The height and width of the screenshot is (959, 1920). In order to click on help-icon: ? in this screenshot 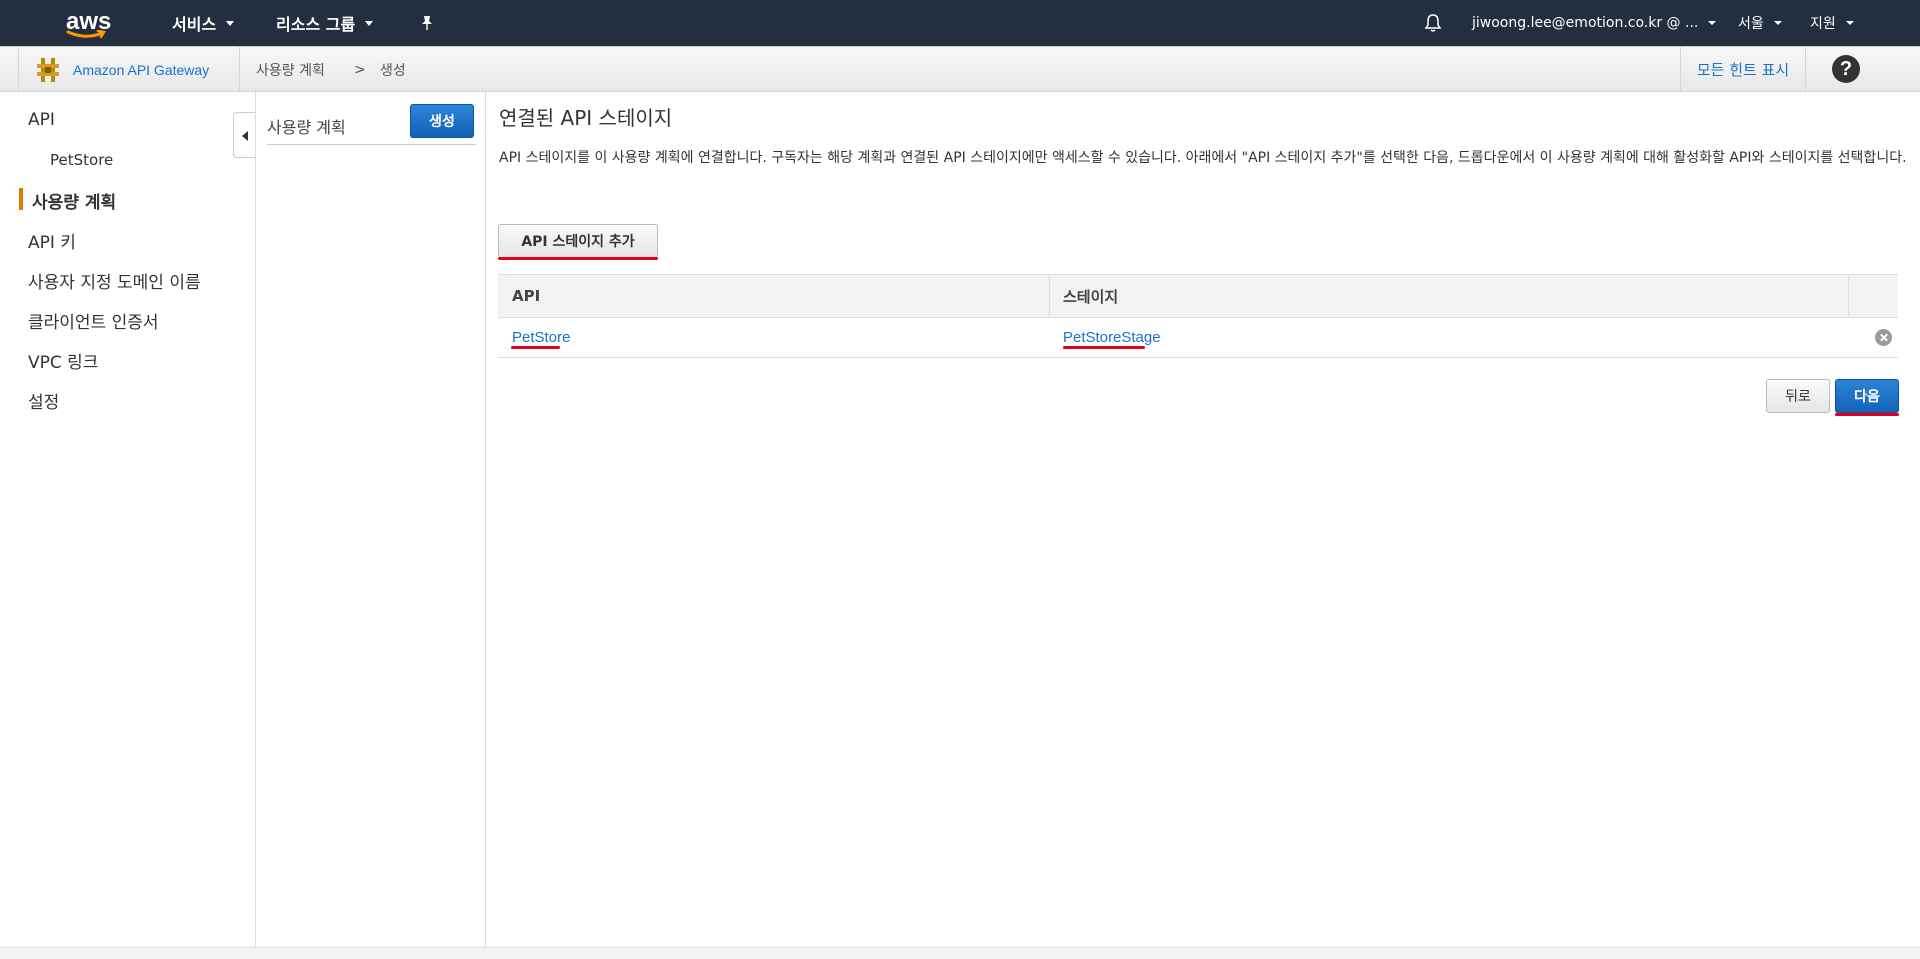, I will do `click(1846, 69)`.